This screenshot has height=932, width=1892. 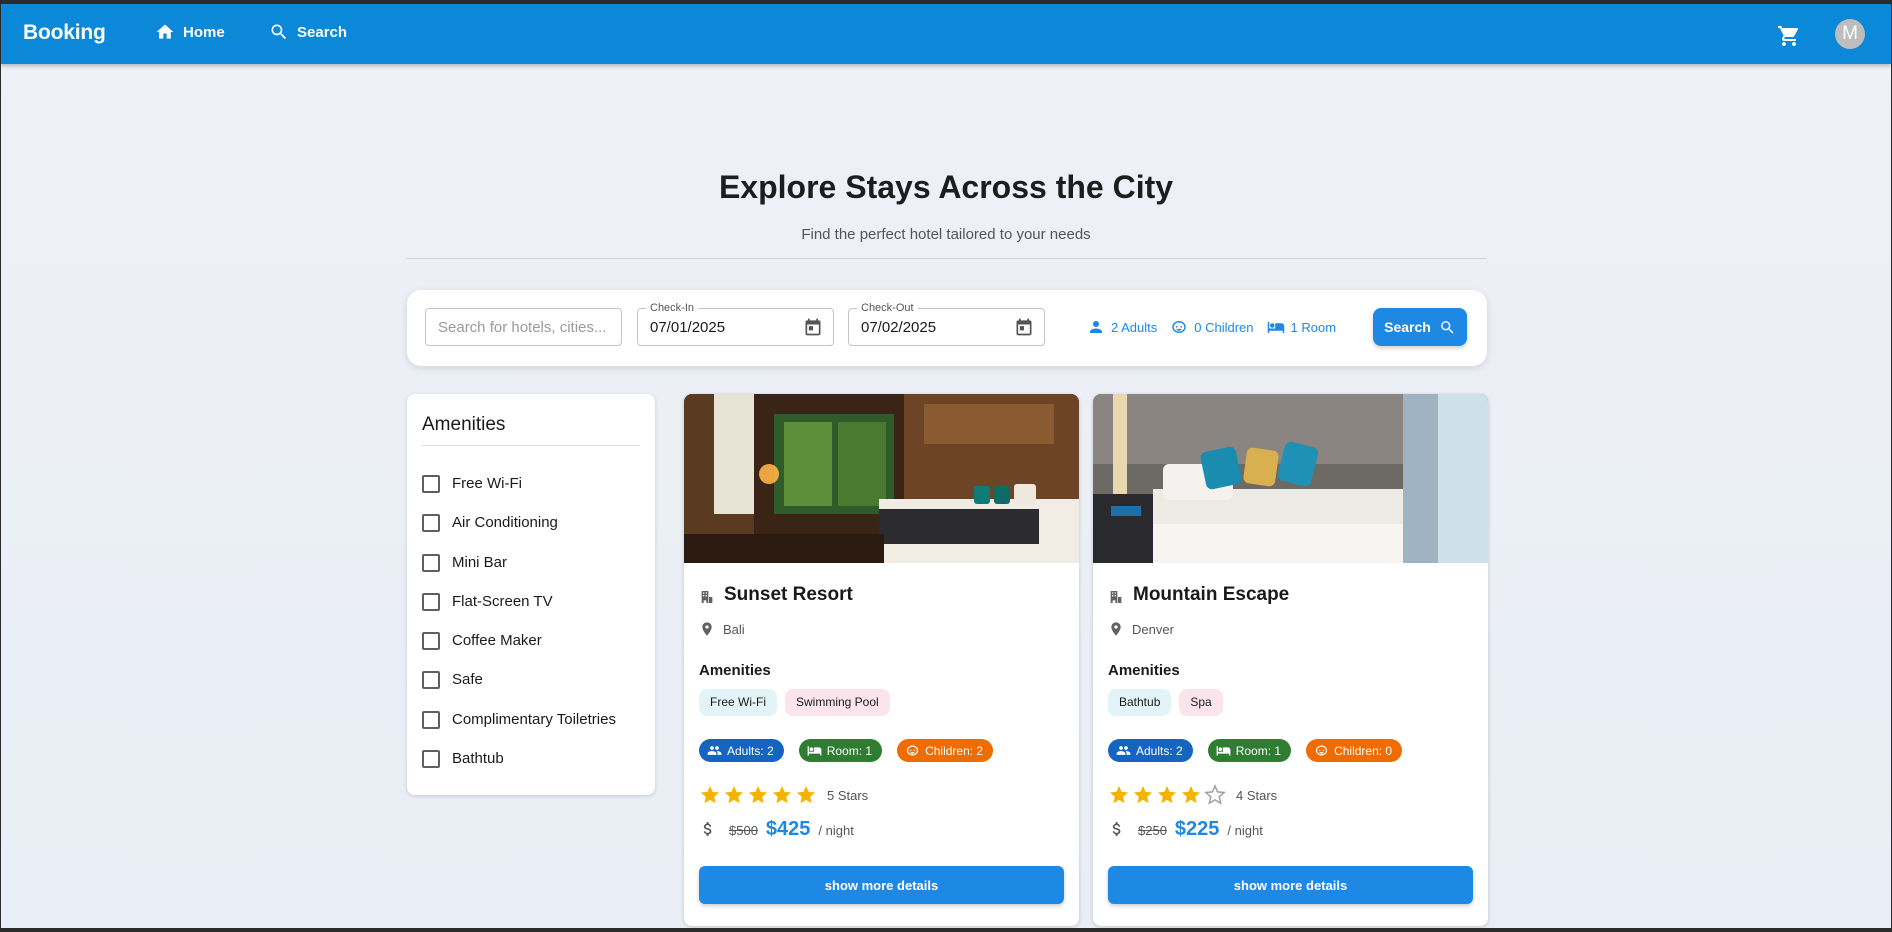 I want to click on occupancy-badges: Adults: 2 Room: 1 Children: 2, so click(x=846, y=750).